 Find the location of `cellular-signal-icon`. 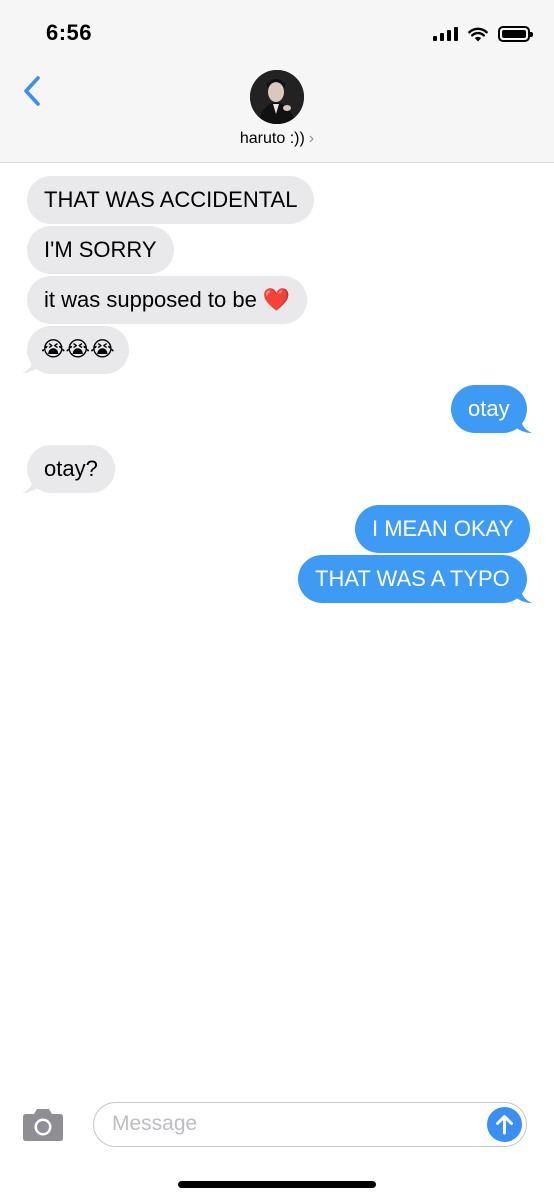

cellular-signal-icon is located at coordinates (445, 34).